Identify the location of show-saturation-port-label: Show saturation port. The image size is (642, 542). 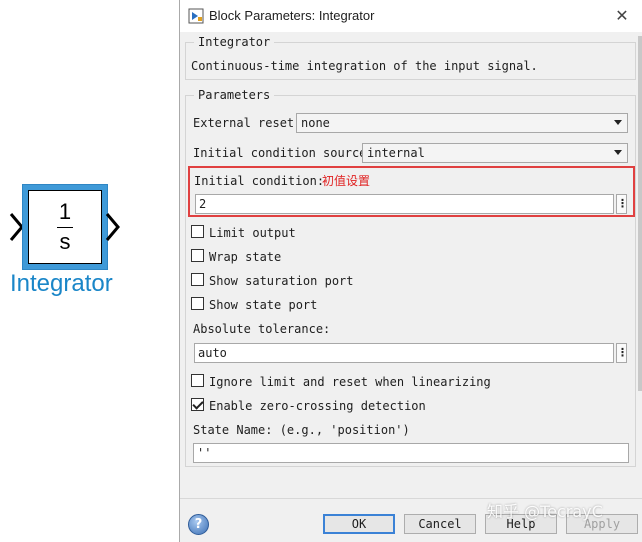
(281, 281).